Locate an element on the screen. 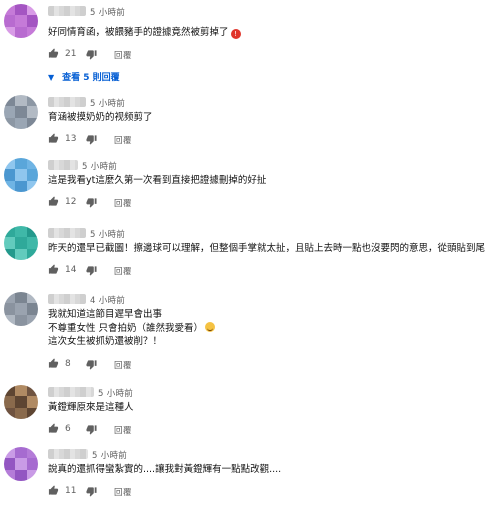  like-count: 21 is located at coordinates (71, 54).